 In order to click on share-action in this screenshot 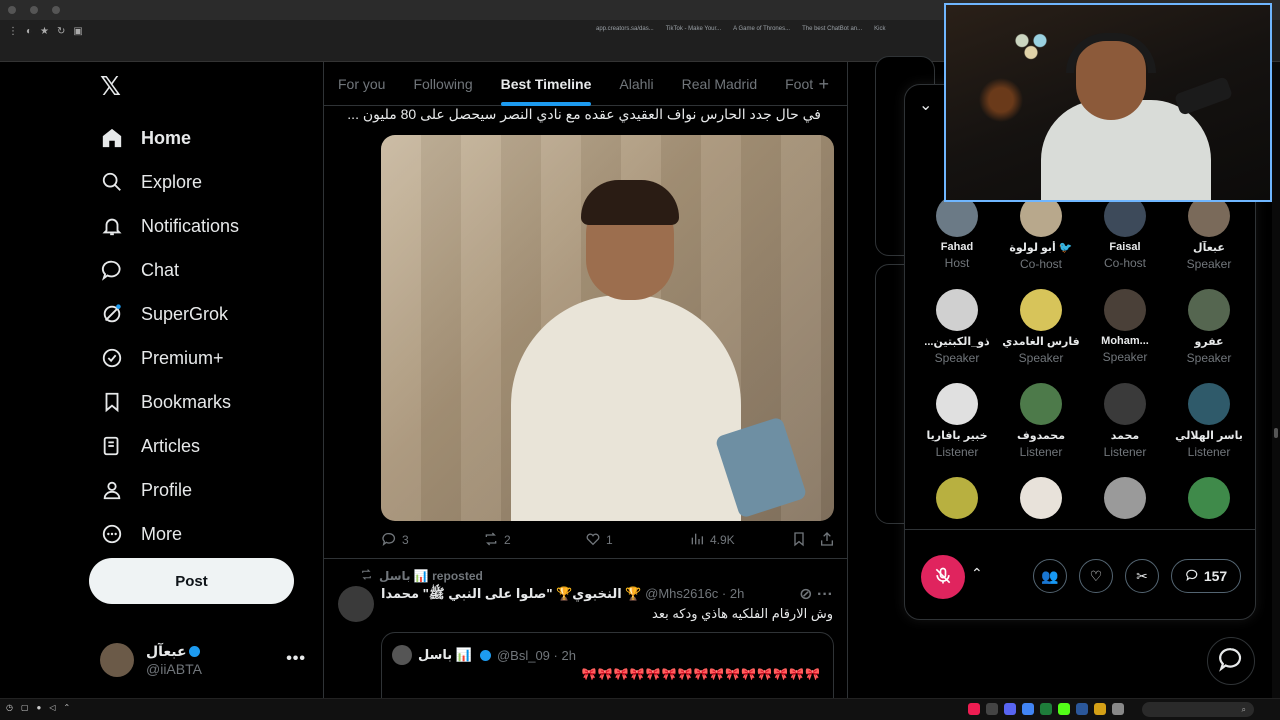, I will do `click(827, 540)`.